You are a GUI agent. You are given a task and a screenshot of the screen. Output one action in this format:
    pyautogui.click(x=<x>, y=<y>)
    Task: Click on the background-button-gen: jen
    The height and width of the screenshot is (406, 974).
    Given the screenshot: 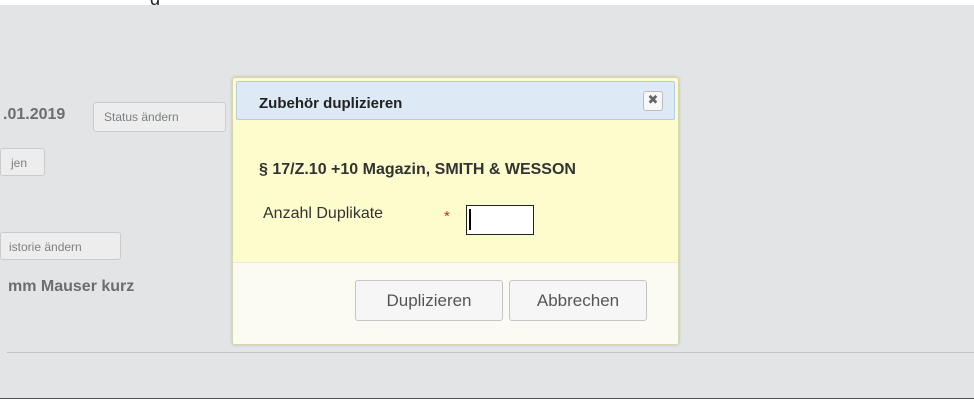 What is the action you would take?
    pyautogui.click(x=22, y=162)
    